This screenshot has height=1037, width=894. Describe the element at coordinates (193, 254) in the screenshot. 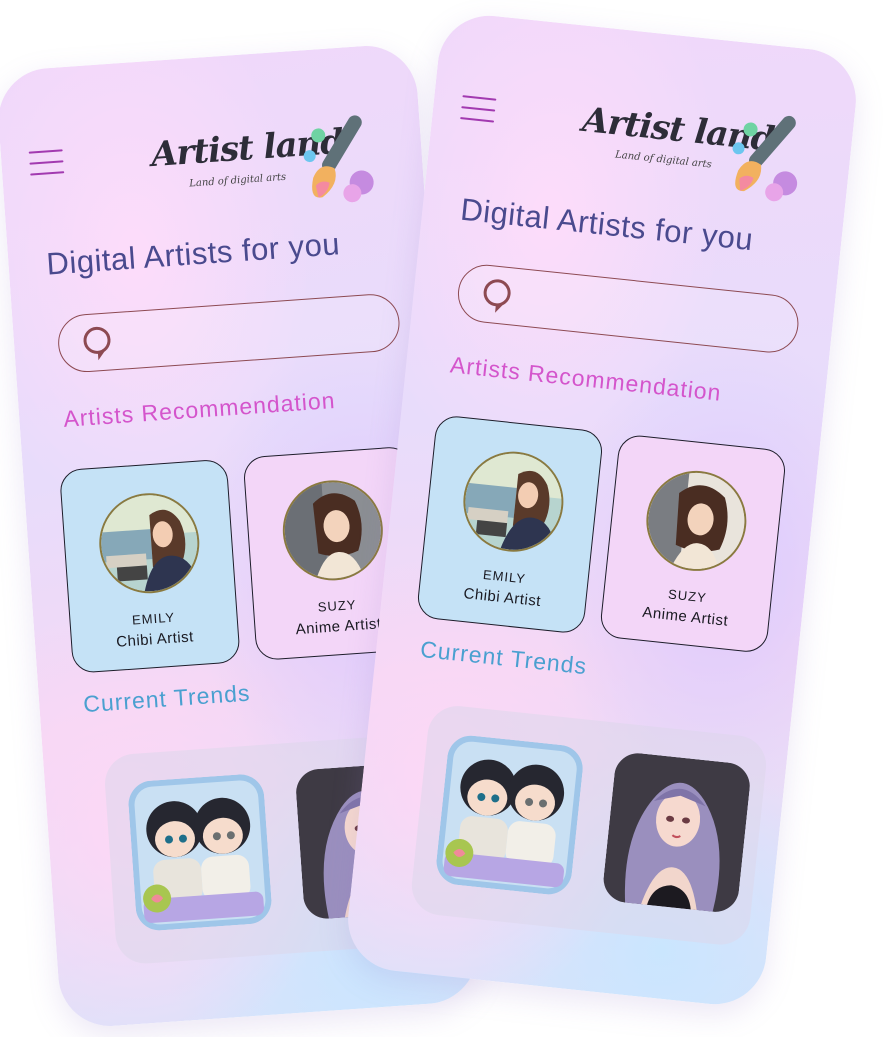

I see `page-heading: Digital Artists for you` at that location.